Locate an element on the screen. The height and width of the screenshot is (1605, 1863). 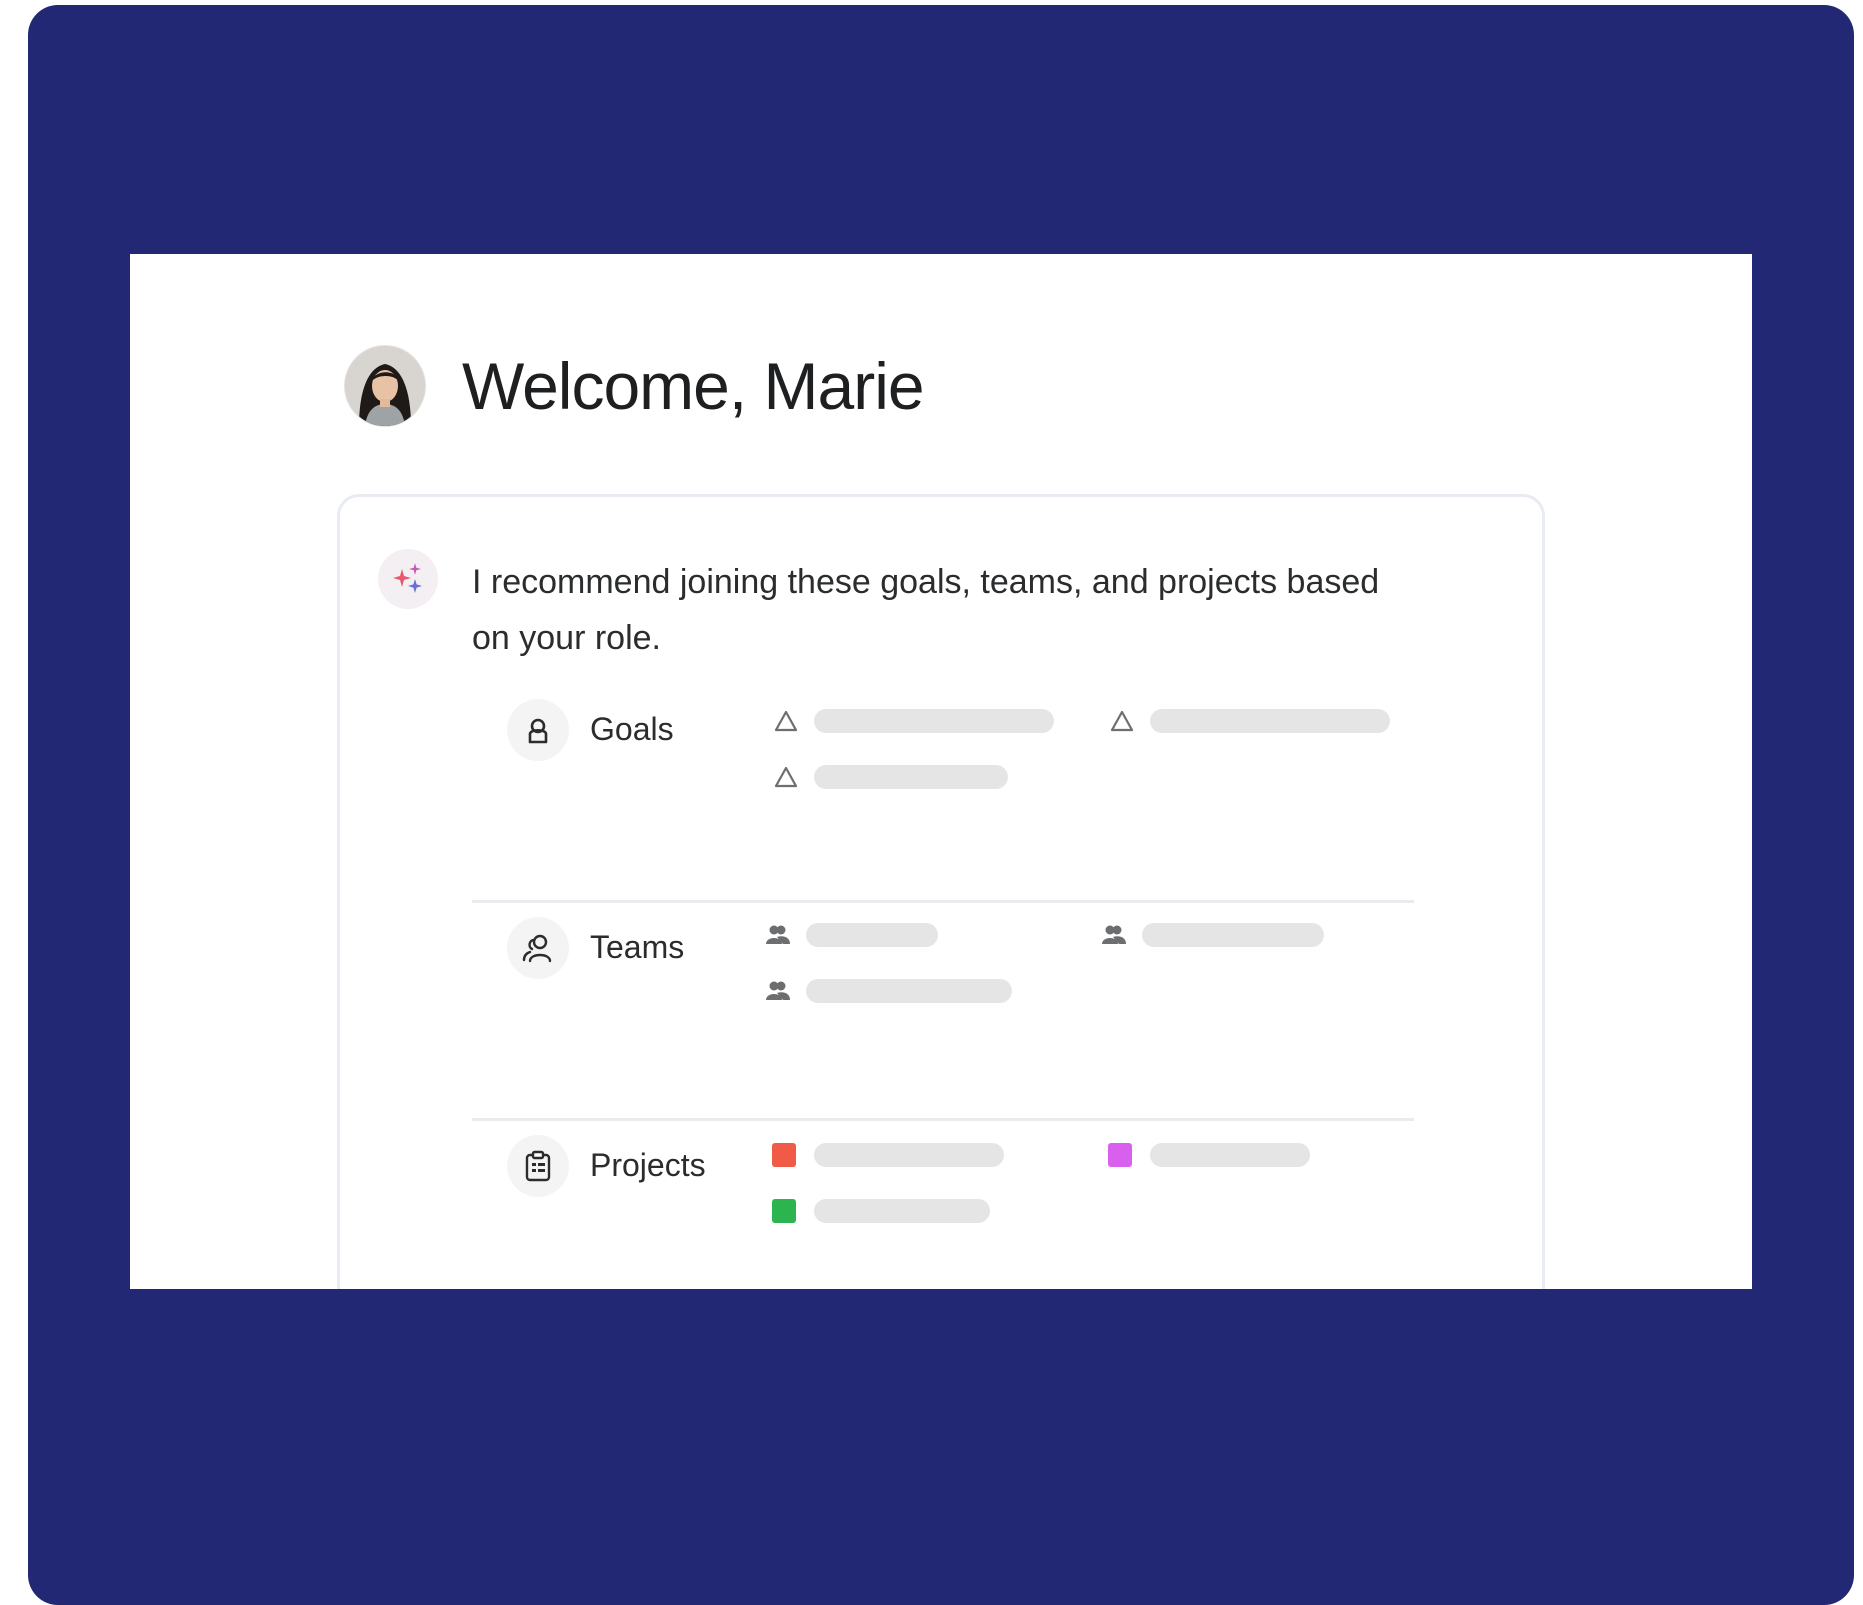
welcome-header: Welcome, Marie is located at coordinates (635, 386).